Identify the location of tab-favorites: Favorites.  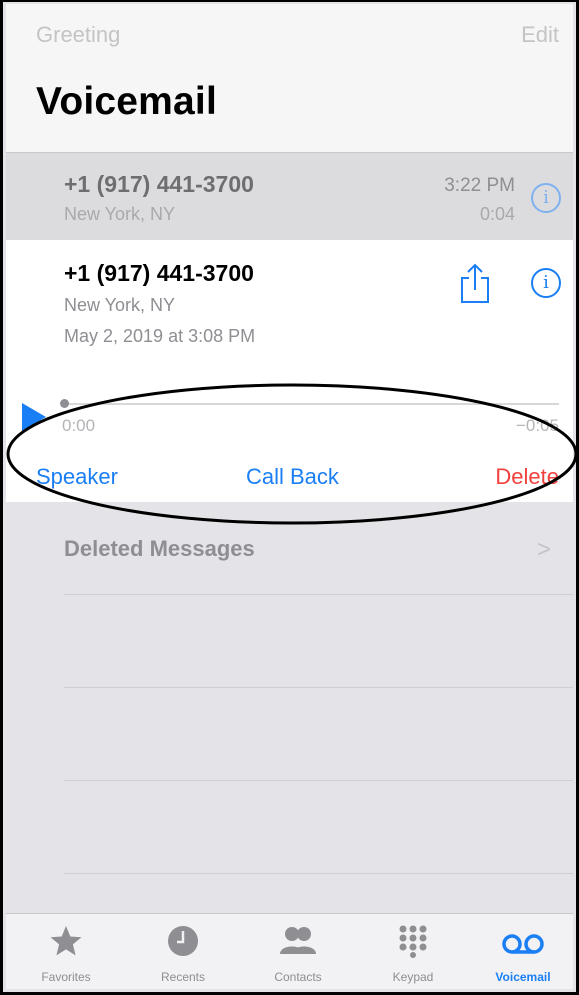
(66, 951).